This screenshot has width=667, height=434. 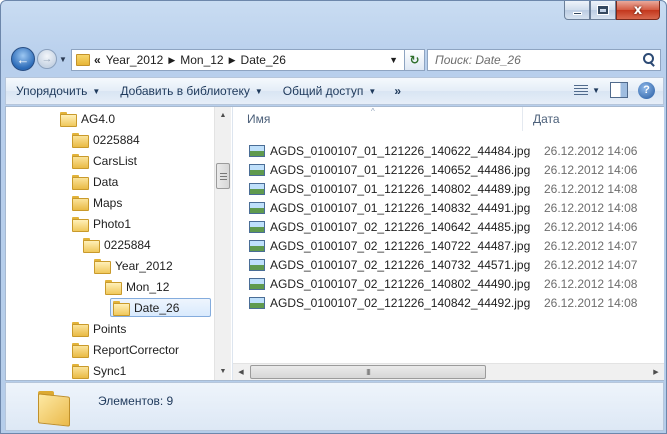 What do you see at coordinates (112, 223) in the screenshot?
I see `tree-item-label: Photo1` at bounding box center [112, 223].